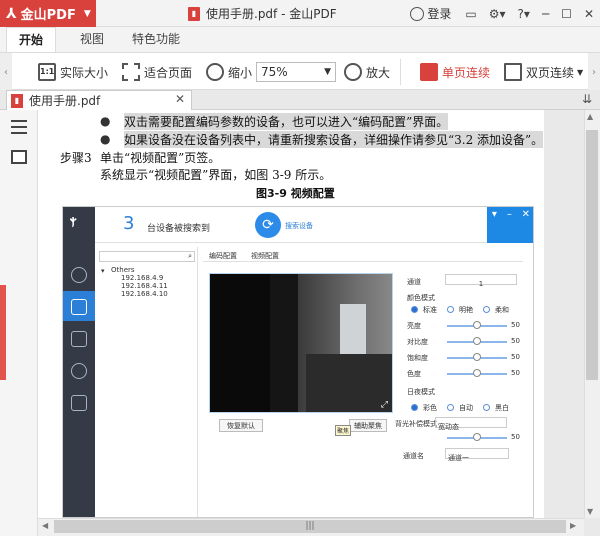 The width and height of the screenshot is (600, 536). Describe the element at coordinates (79, 339) in the screenshot. I see `figure-tools-icon` at that location.